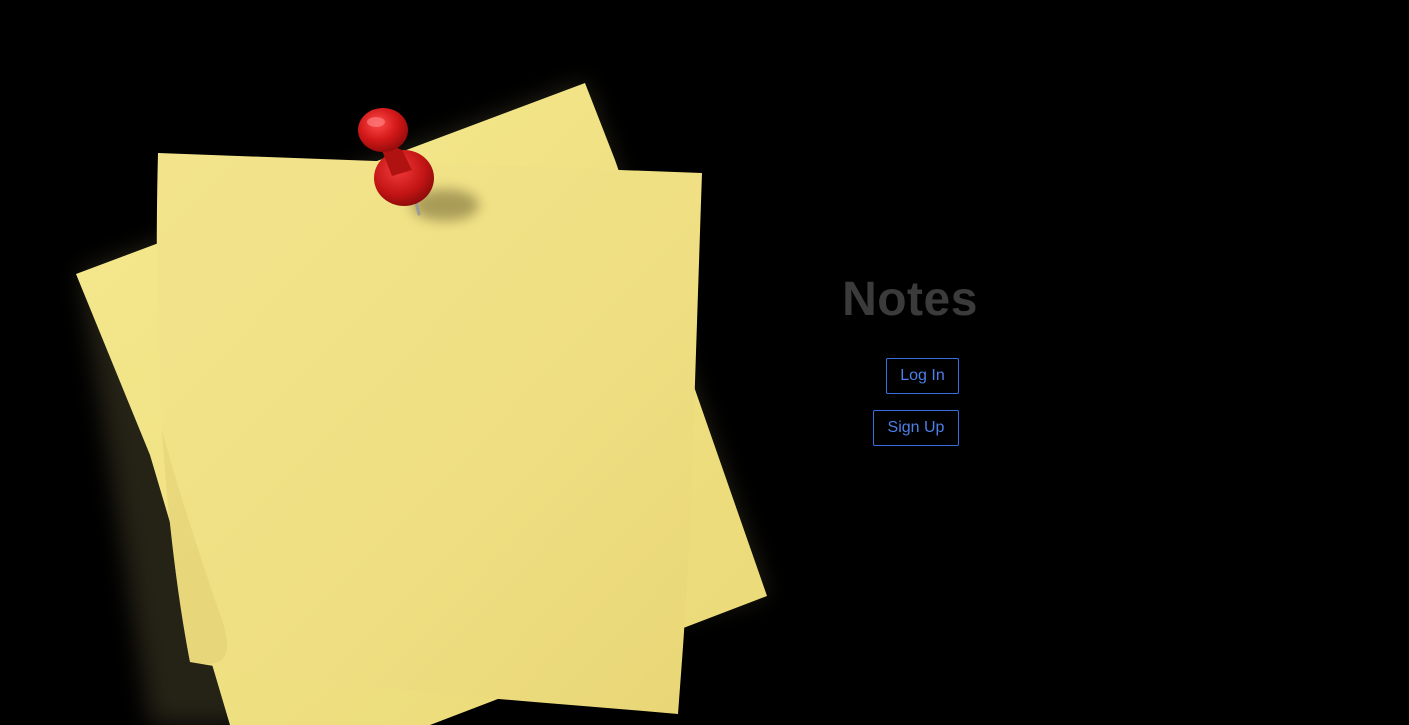 This screenshot has height=725, width=1409. What do you see at coordinates (922, 376) in the screenshot?
I see `login-button: Log In` at bounding box center [922, 376].